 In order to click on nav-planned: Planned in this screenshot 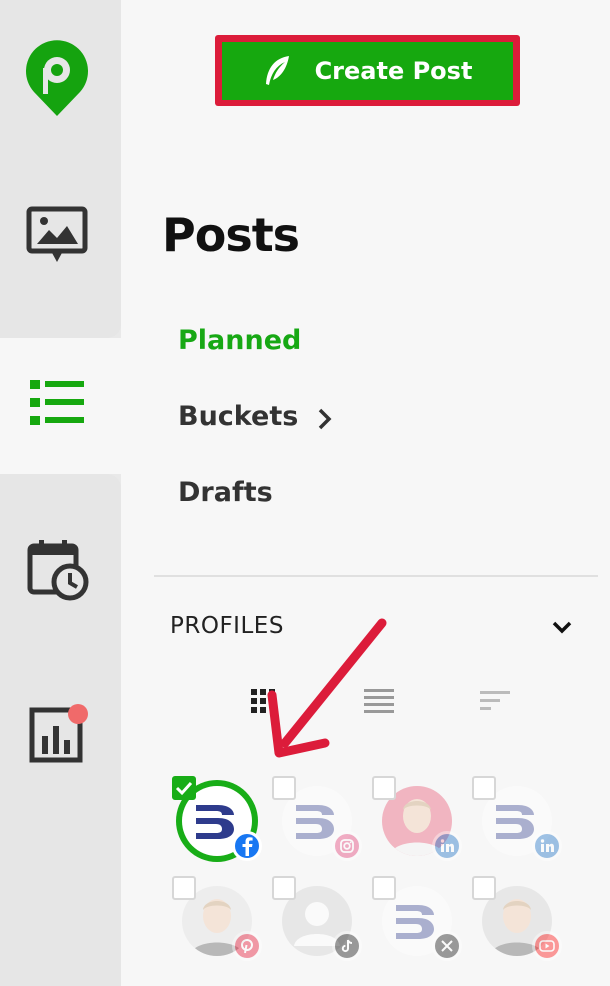, I will do `click(239, 340)`.